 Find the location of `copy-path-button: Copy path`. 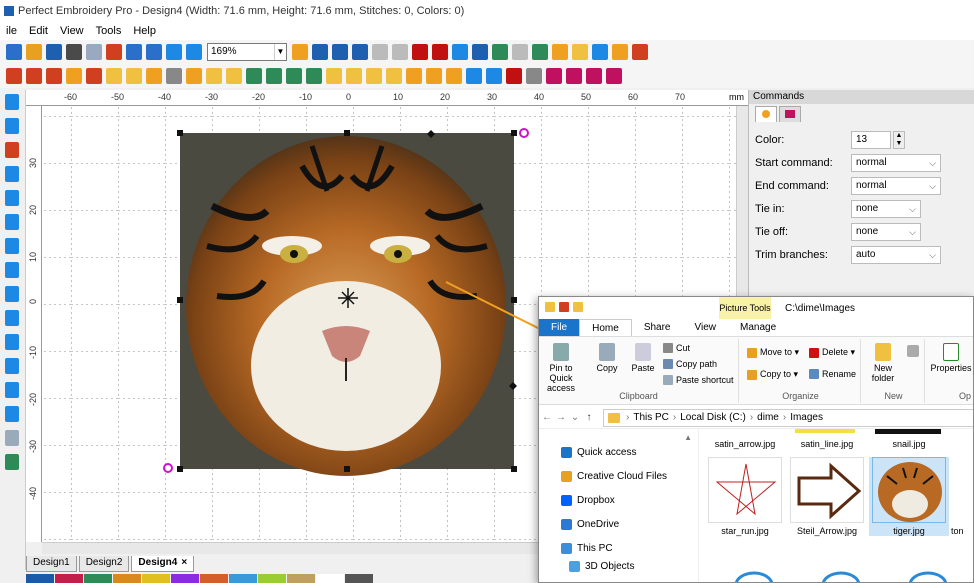

copy-path-button: Copy path is located at coordinates (690, 364).